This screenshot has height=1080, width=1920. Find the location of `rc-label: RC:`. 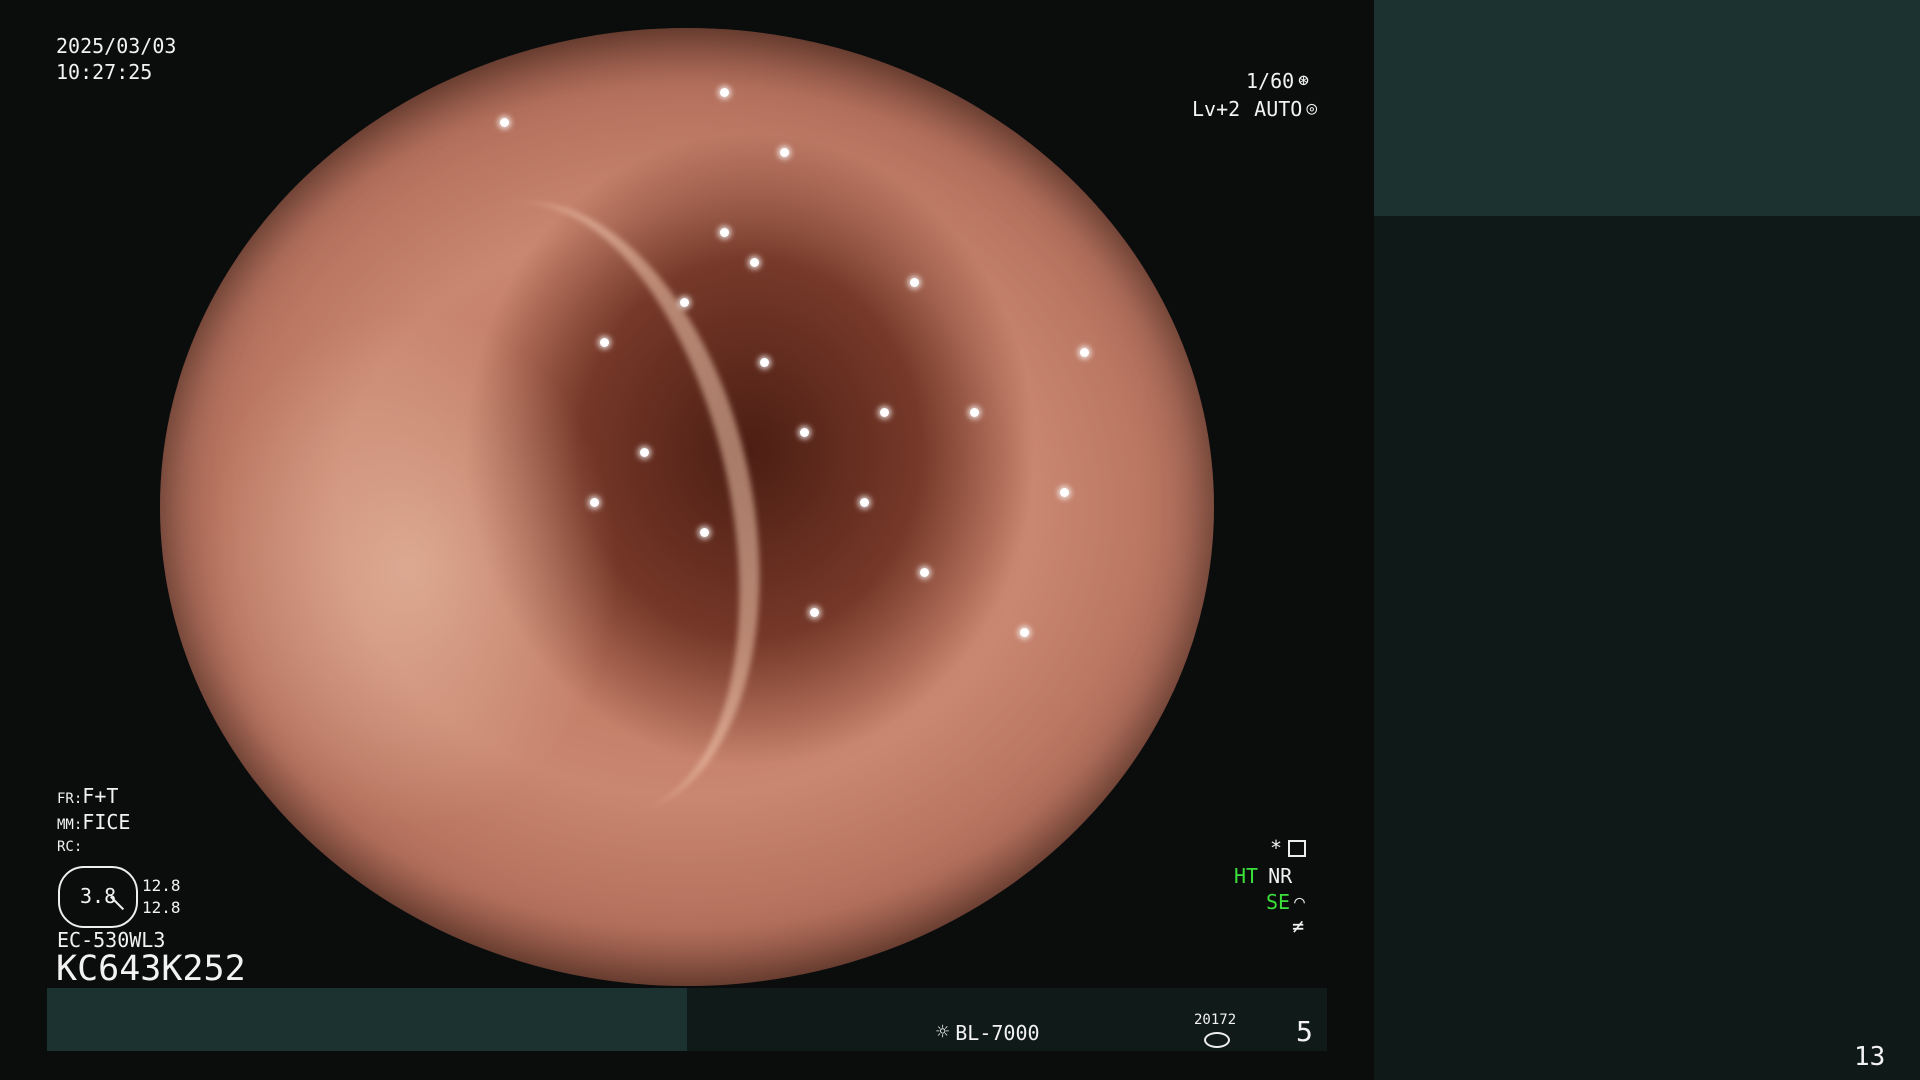

rc-label: RC: is located at coordinates (70, 847).